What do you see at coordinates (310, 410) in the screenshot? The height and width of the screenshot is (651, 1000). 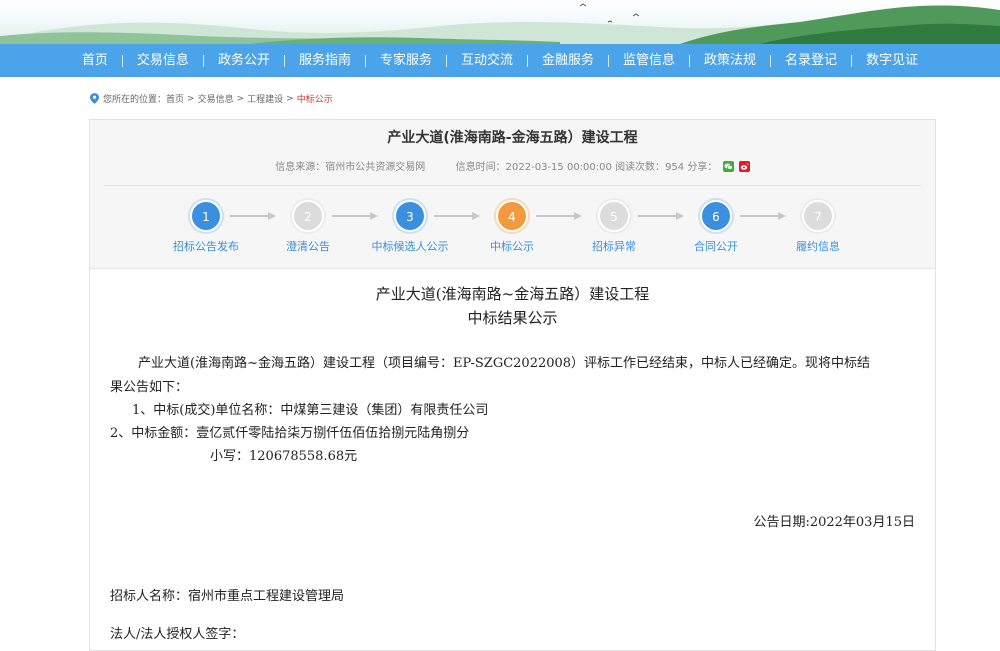 I see `winning-bidder-line: 1、中标(成交)单位名称：中煤第三建设（集团）有限责任公司` at bounding box center [310, 410].